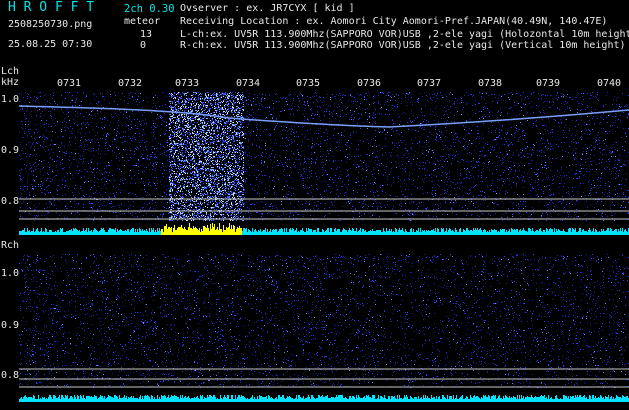  What do you see at coordinates (149, 9) in the screenshot?
I see `channel-mode: 2ch 0.30` at bounding box center [149, 9].